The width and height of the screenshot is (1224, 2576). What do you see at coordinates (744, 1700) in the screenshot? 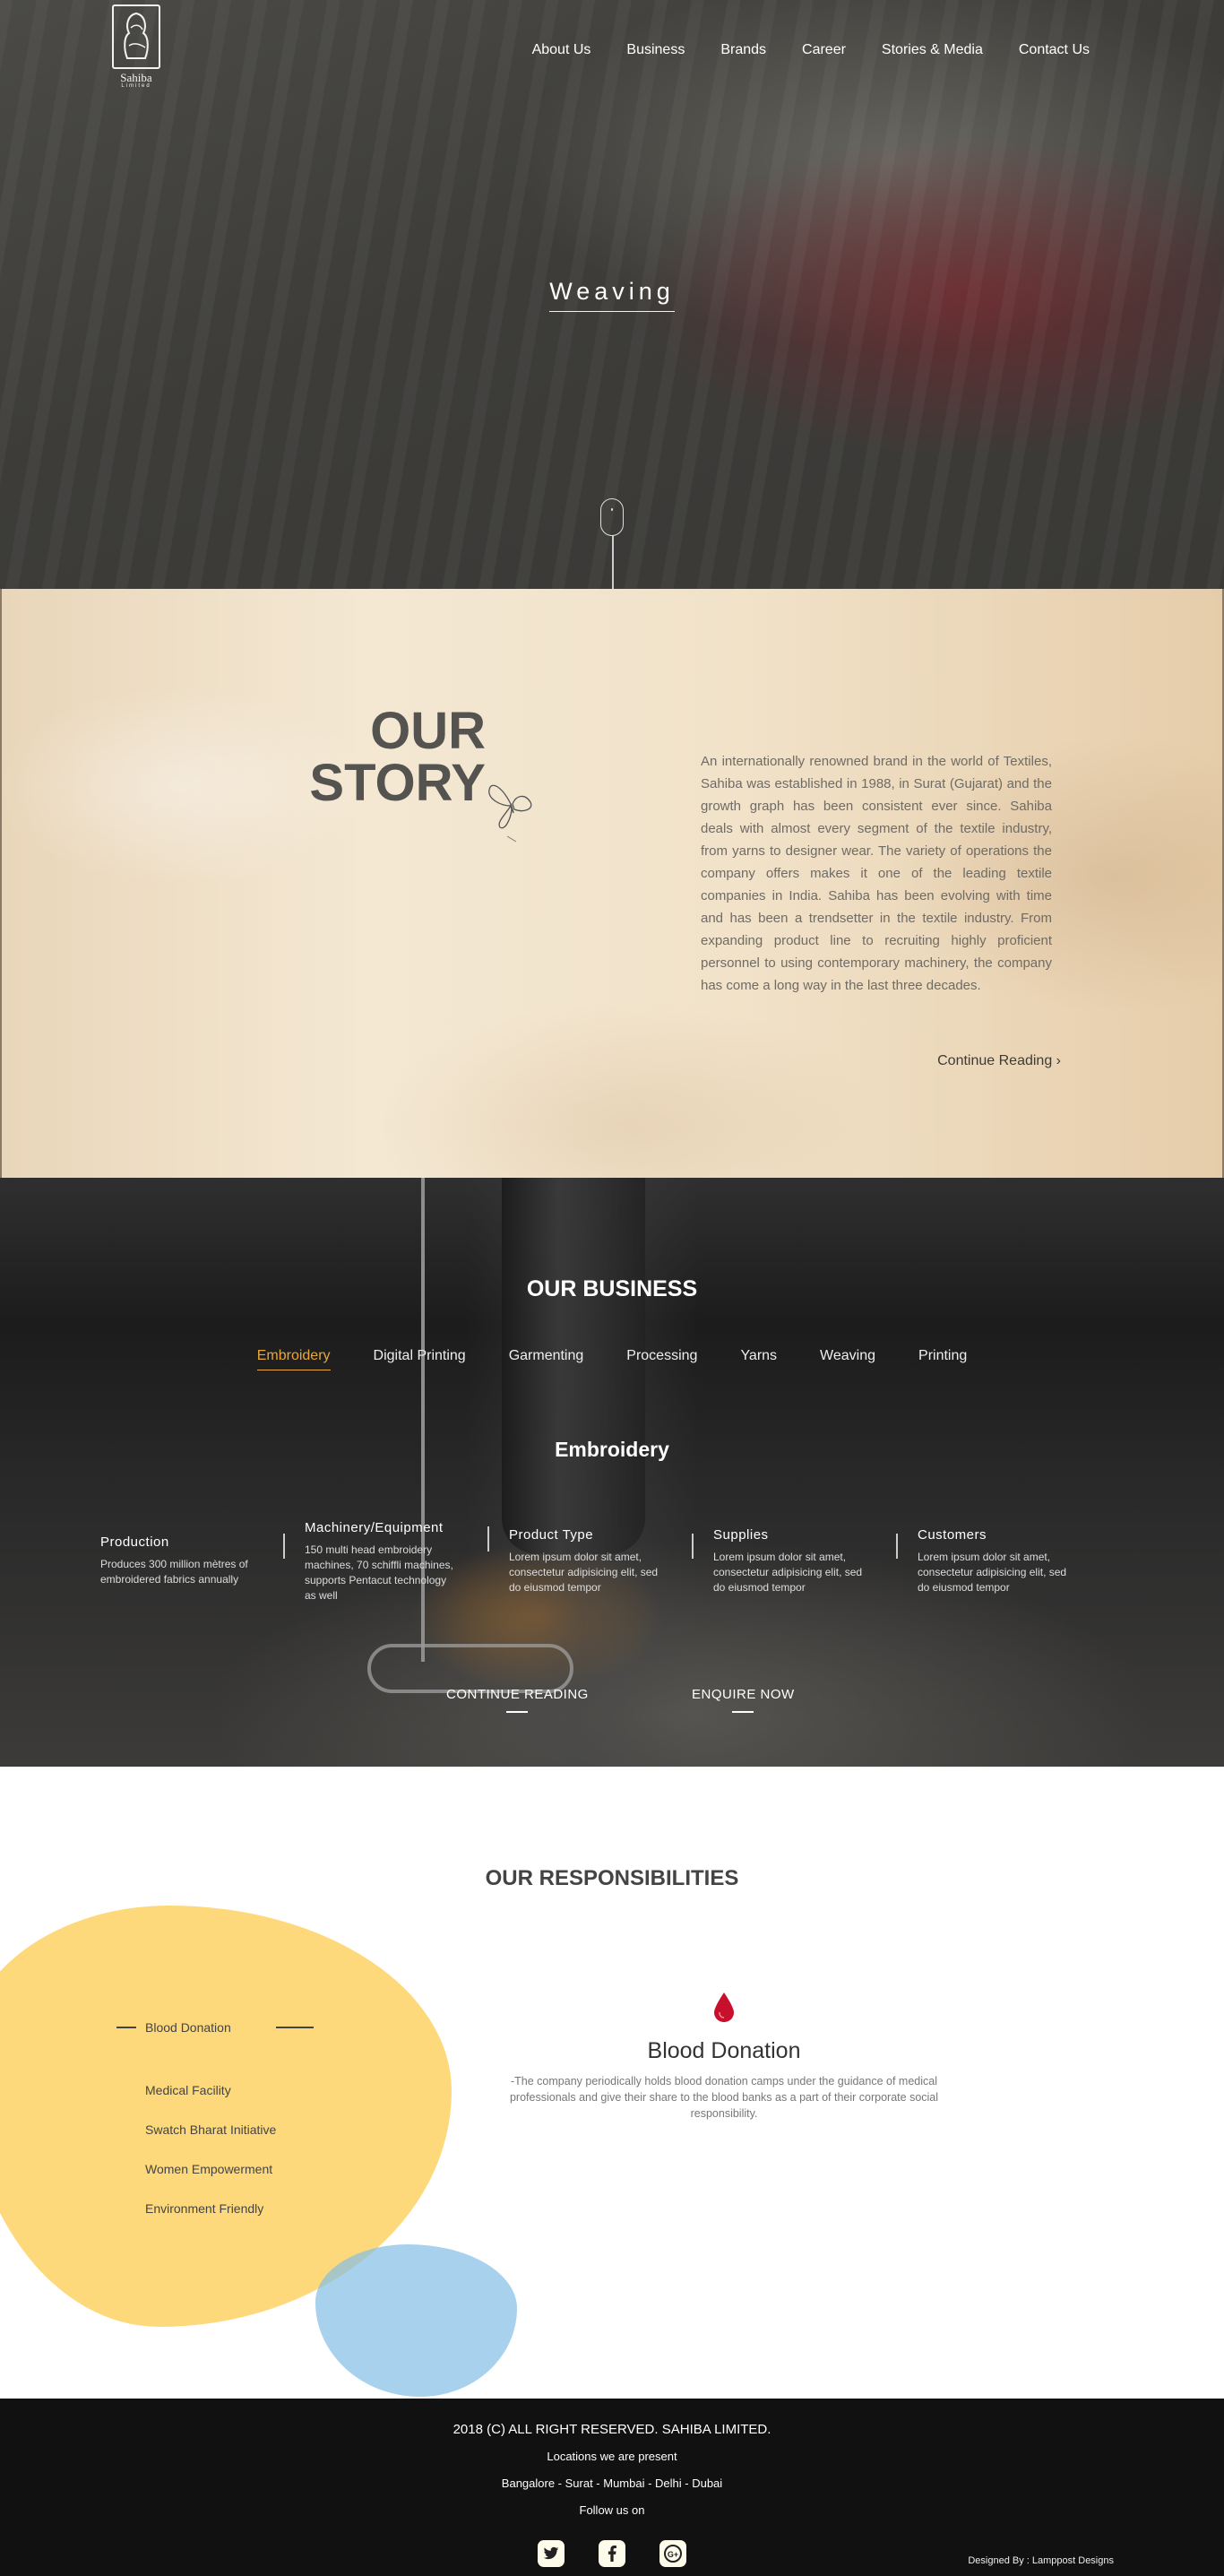
I see `enquire-now-button: ENQUIRE NOW` at bounding box center [744, 1700].